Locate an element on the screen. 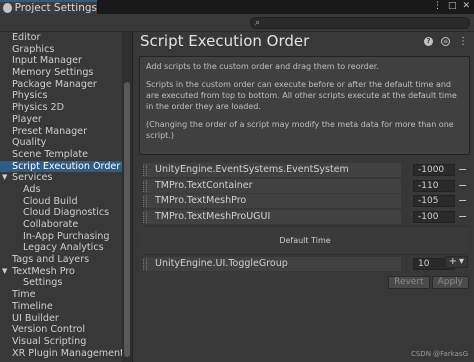 The image size is (474, 362). default-time-separator: Default Time is located at coordinates (305, 240).